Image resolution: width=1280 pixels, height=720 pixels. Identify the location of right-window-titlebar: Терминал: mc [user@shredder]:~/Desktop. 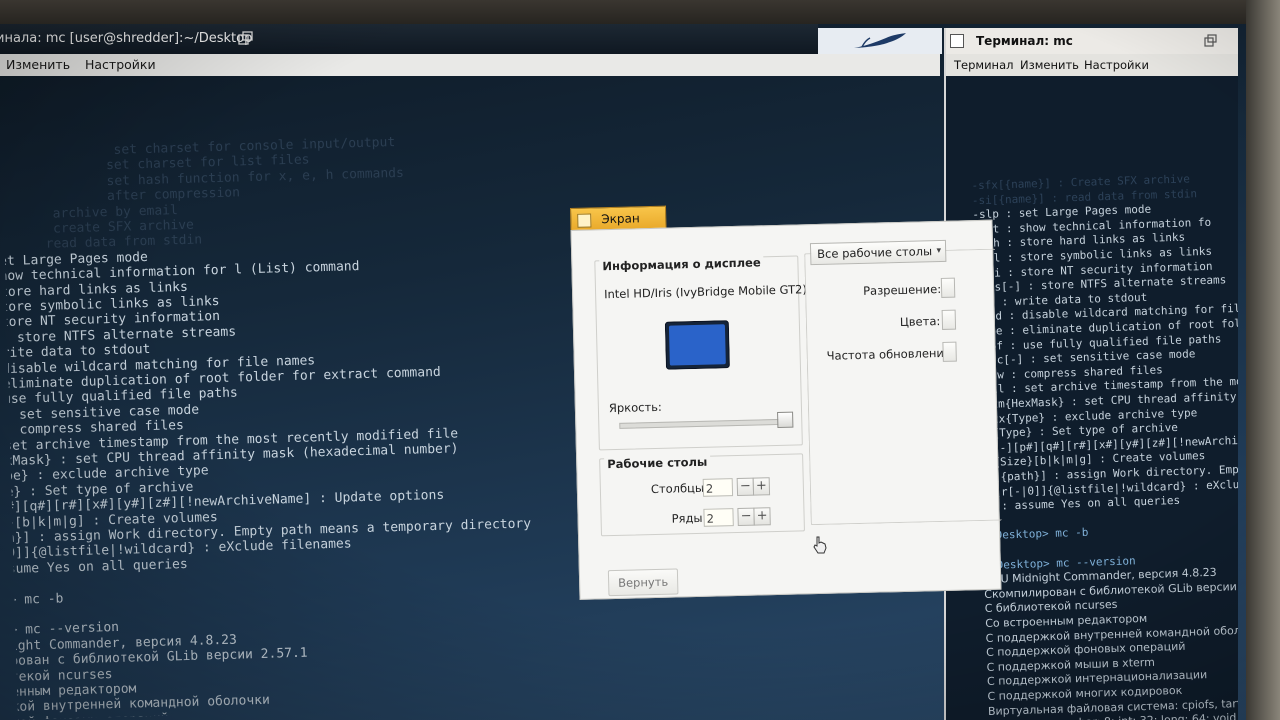
(1092, 51).